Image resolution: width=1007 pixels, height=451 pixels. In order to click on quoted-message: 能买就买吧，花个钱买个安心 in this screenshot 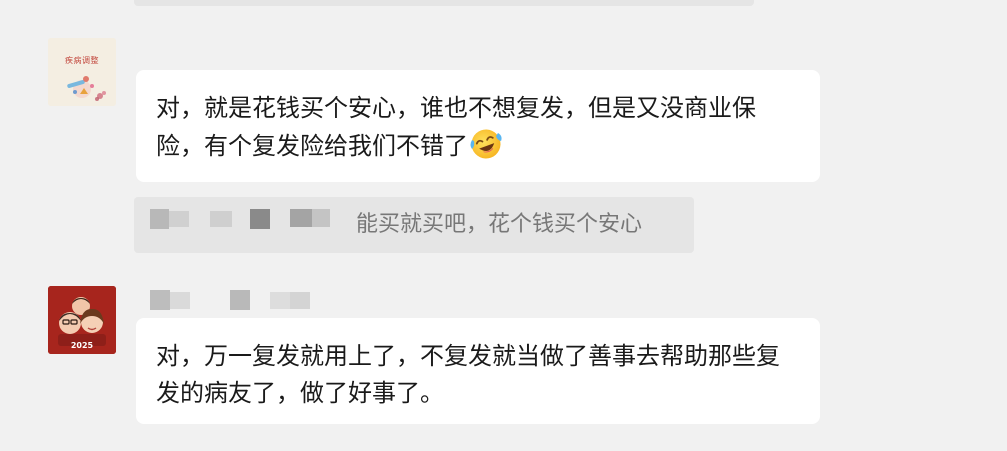, I will do `click(414, 225)`.